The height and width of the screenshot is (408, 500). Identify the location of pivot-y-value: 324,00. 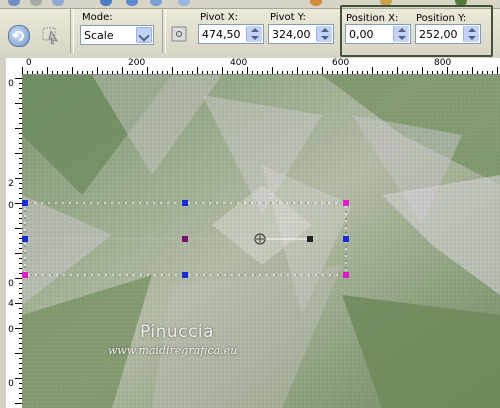
(291, 34).